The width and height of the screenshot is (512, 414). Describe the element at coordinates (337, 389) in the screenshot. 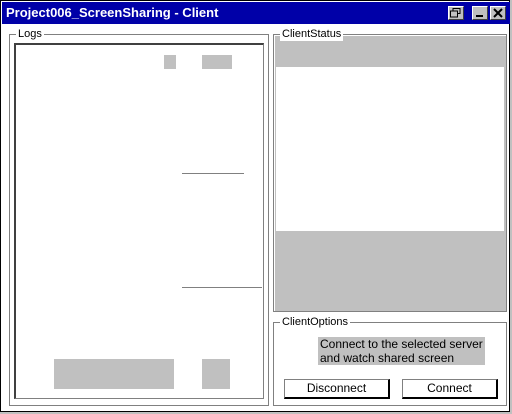

I see `disconnect-button: Disconnect` at that location.